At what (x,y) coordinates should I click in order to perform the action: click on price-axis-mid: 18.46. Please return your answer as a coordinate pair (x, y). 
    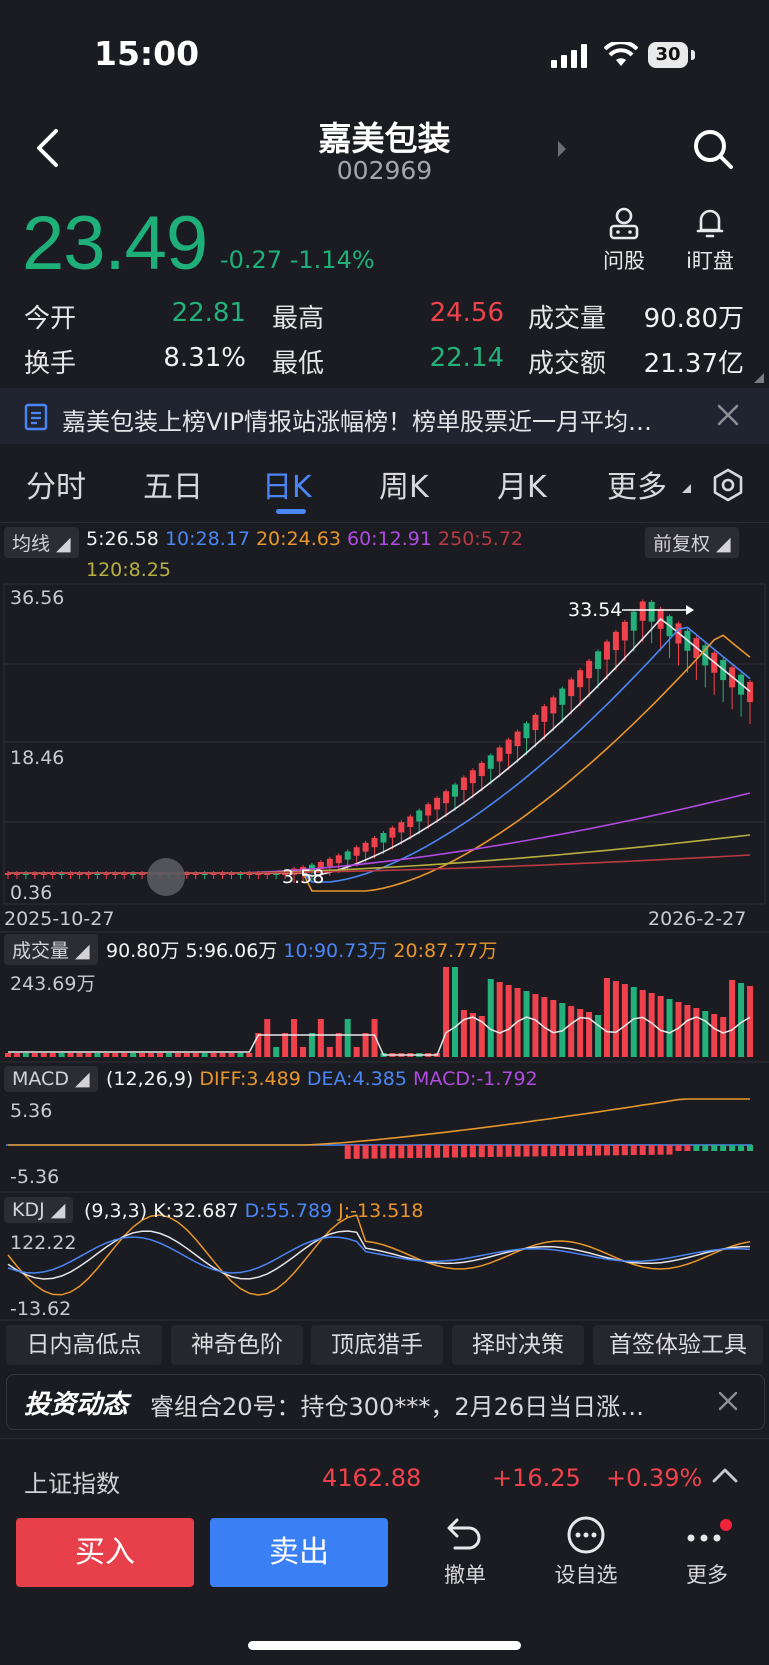
    Looking at the image, I should click on (37, 758).